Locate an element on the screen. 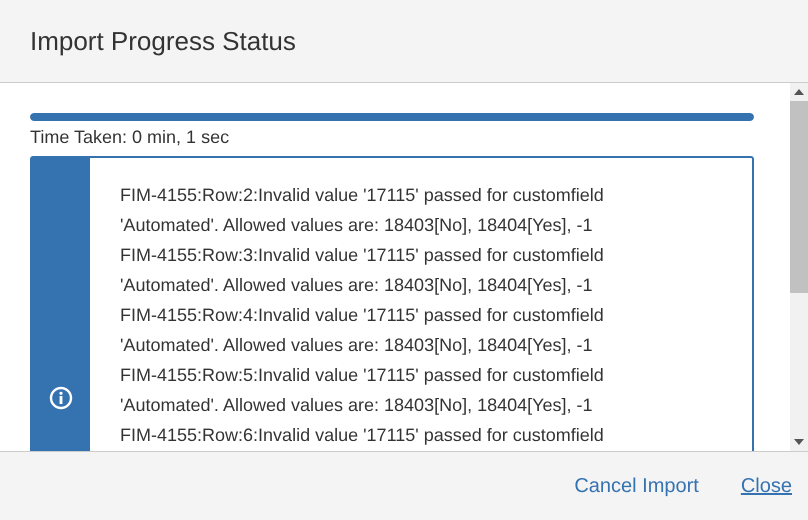  error-message: FIM-4155:Row:6:Invalid value '17115' passed for customfield is located at coordinates (362, 435).